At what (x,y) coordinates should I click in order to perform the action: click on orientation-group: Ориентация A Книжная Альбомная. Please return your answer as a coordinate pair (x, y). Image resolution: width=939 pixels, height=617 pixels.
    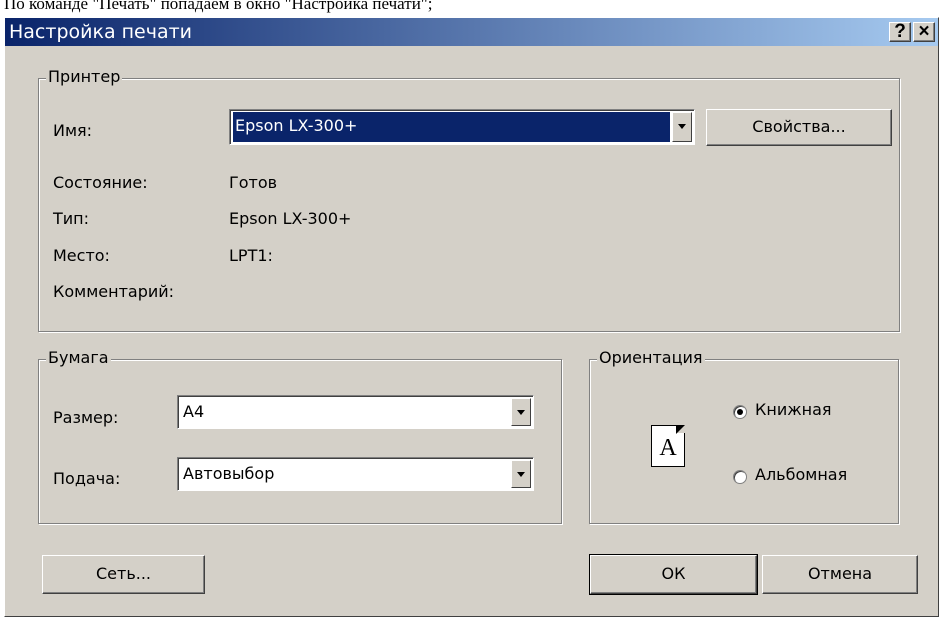
    Looking at the image, I should click on (744, 436).